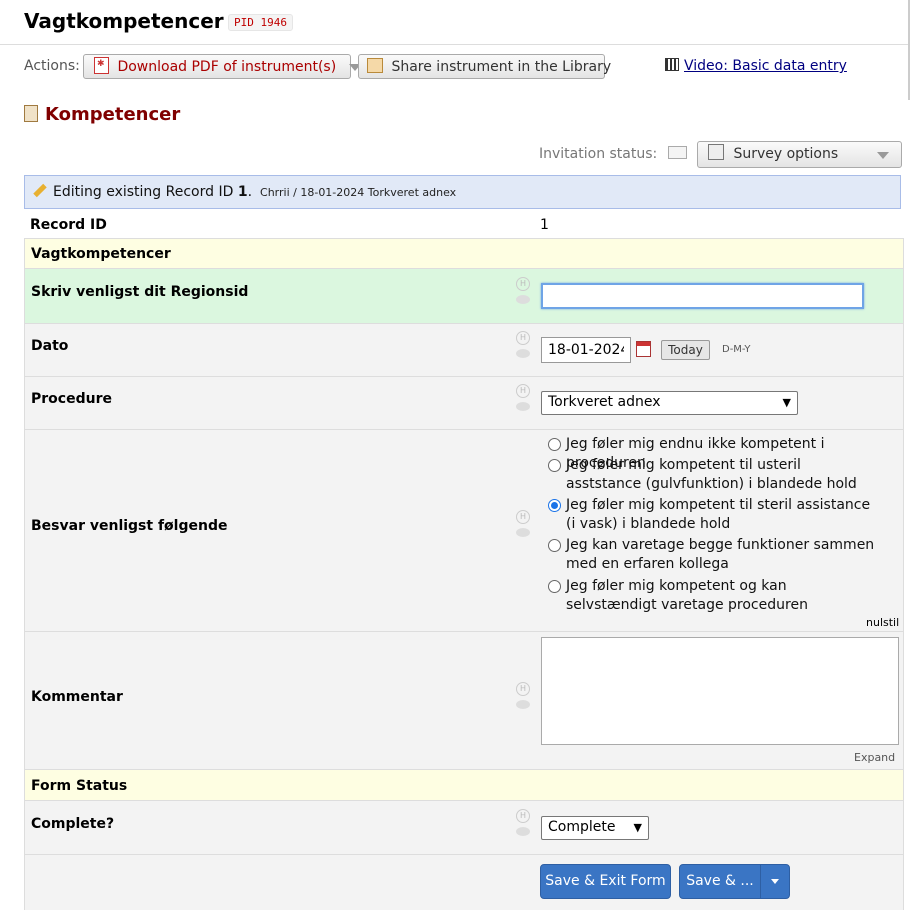 Image resolution: width=912 pixels, height=910 pixels. What do you see at coordinates (643, 349) in the screenshot?
I see `calendar-icon` at bounding box center [643, 349].